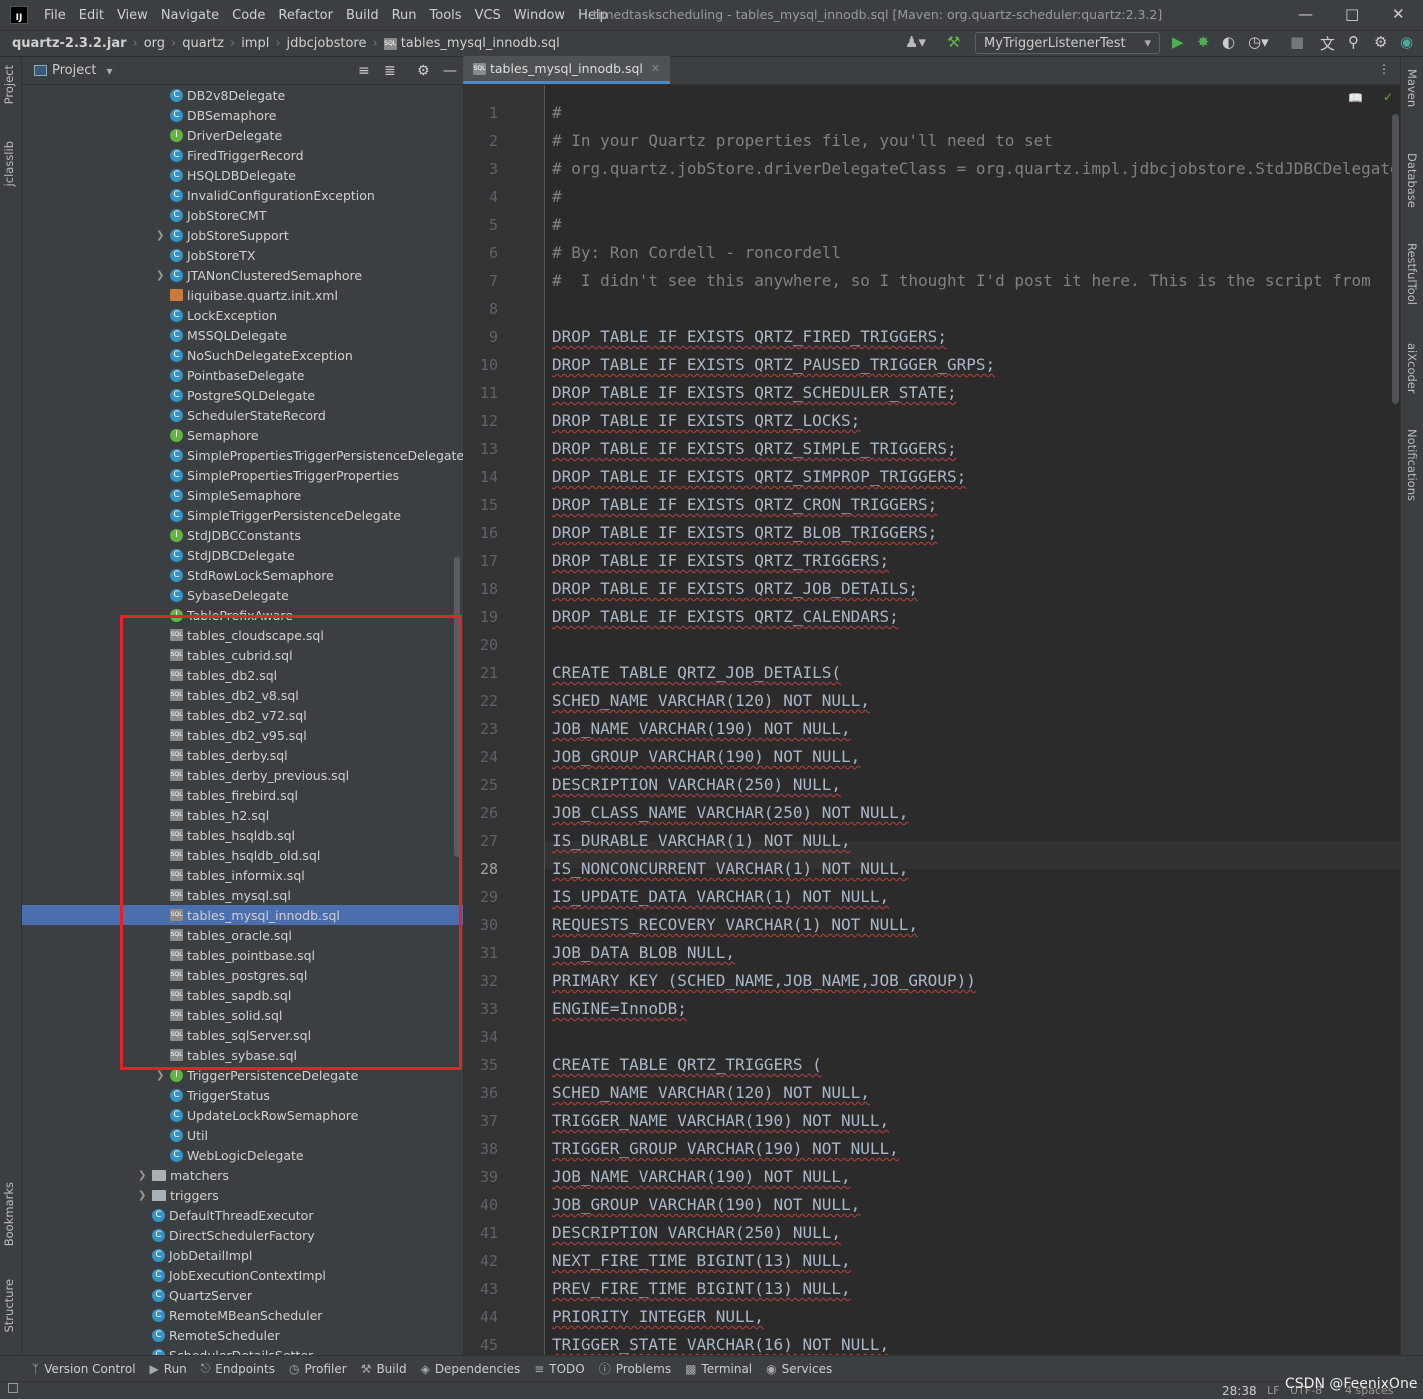 Image resolution: width=1423 pixels, height=1399 pixels. Describe the element at coordinates (423, 71) in the screenshot. I see `panel-settings-gear-icon: ⚙` at that location.